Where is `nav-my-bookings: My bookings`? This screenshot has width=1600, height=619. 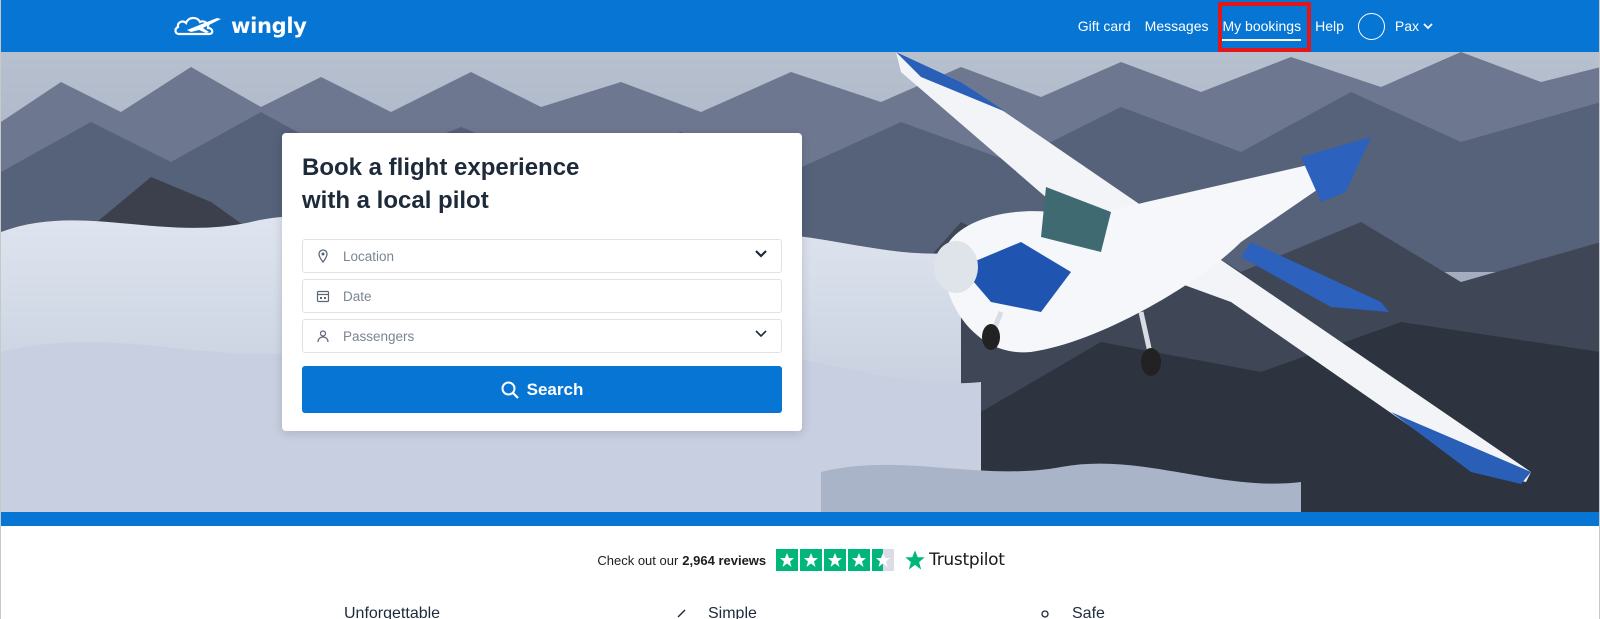 nav-my-bookings: My bookings is located at coordinates (1261, 26).